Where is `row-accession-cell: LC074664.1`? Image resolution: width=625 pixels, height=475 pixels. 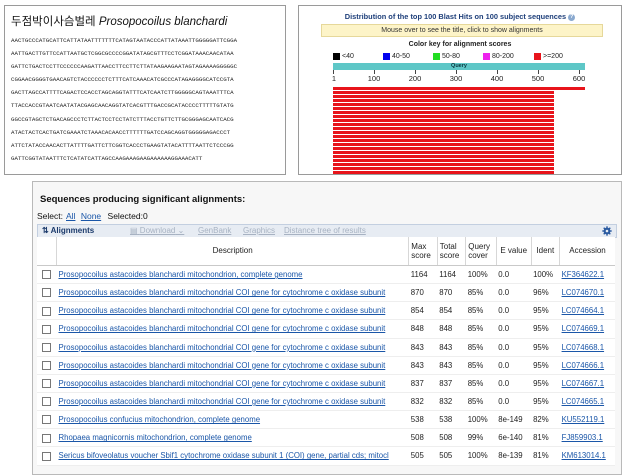 row-accession-cell: LC074664.1 is located at coordinates (587, 311).